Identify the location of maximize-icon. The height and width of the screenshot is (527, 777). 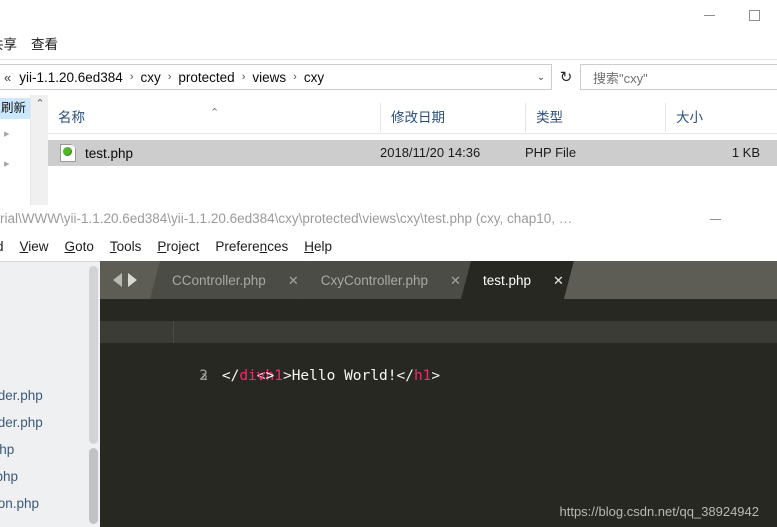
(754, 15).